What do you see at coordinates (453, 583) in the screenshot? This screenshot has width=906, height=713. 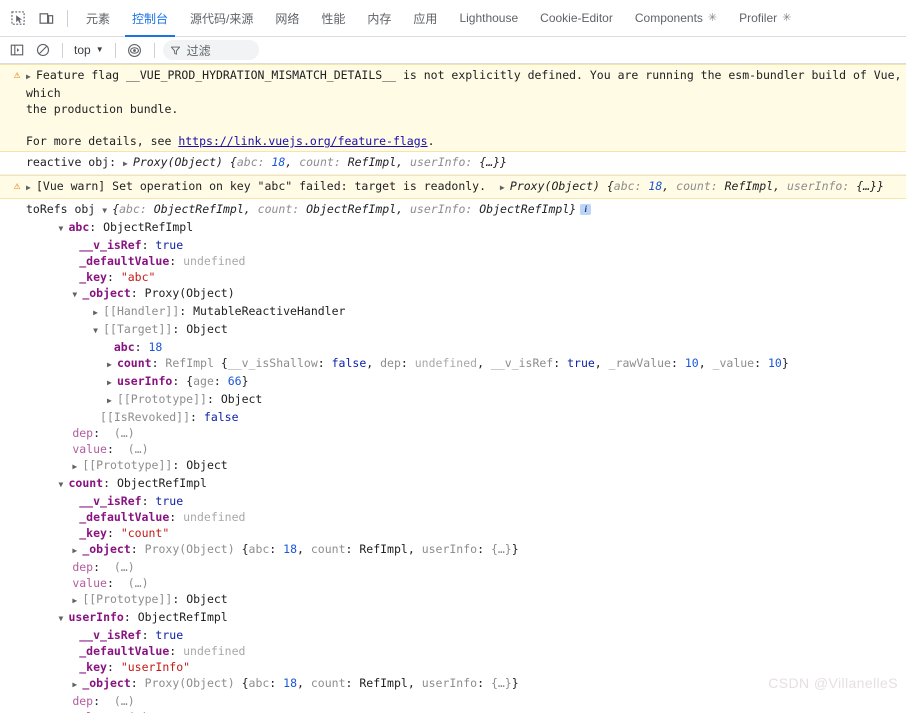 I see `tree-row-count-value: value: (…)` at bounding box center [453, 583].